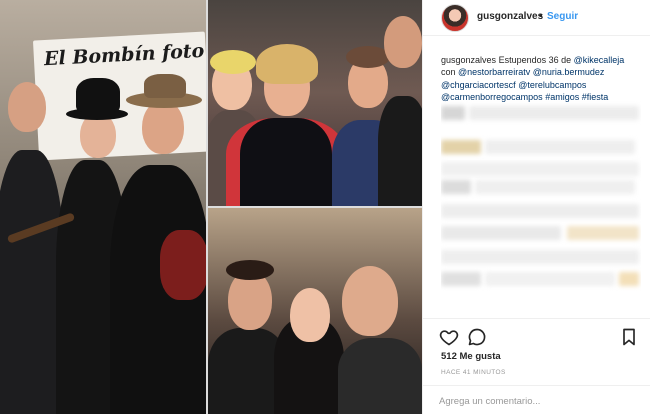 The width and height of the screenshot is (650, 414). I want to click on caption-username: gusgonzalves, so click(468, 60).